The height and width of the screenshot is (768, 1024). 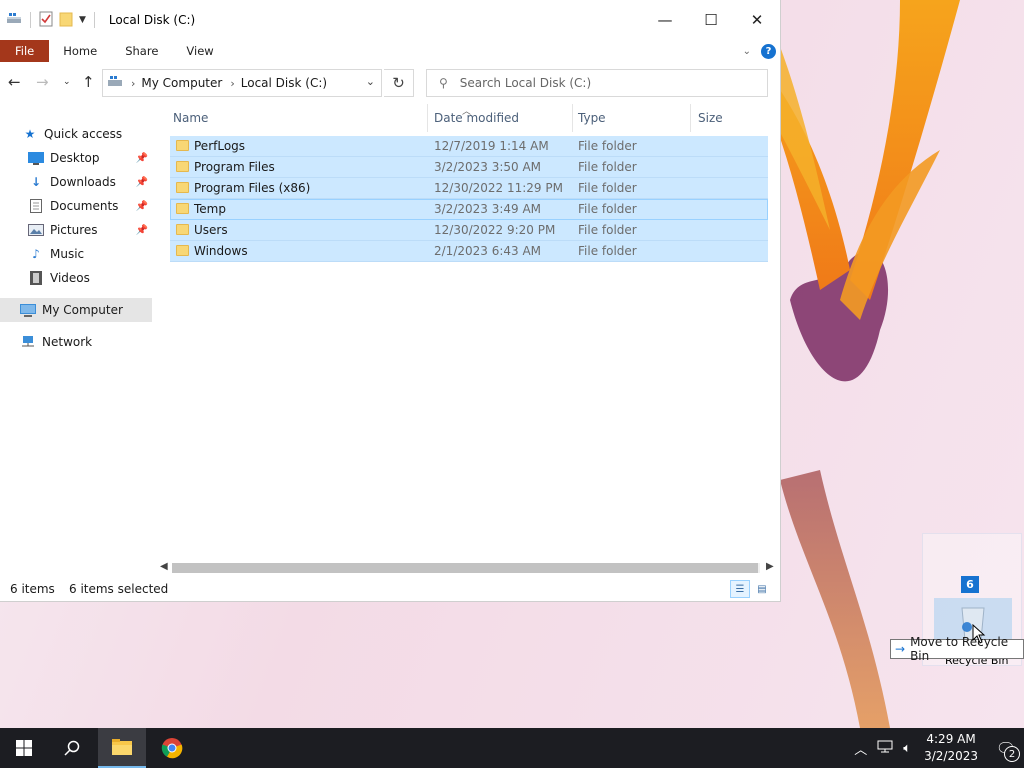 I want to click on nav-item-label: Videos, so click(x=70, y=278).